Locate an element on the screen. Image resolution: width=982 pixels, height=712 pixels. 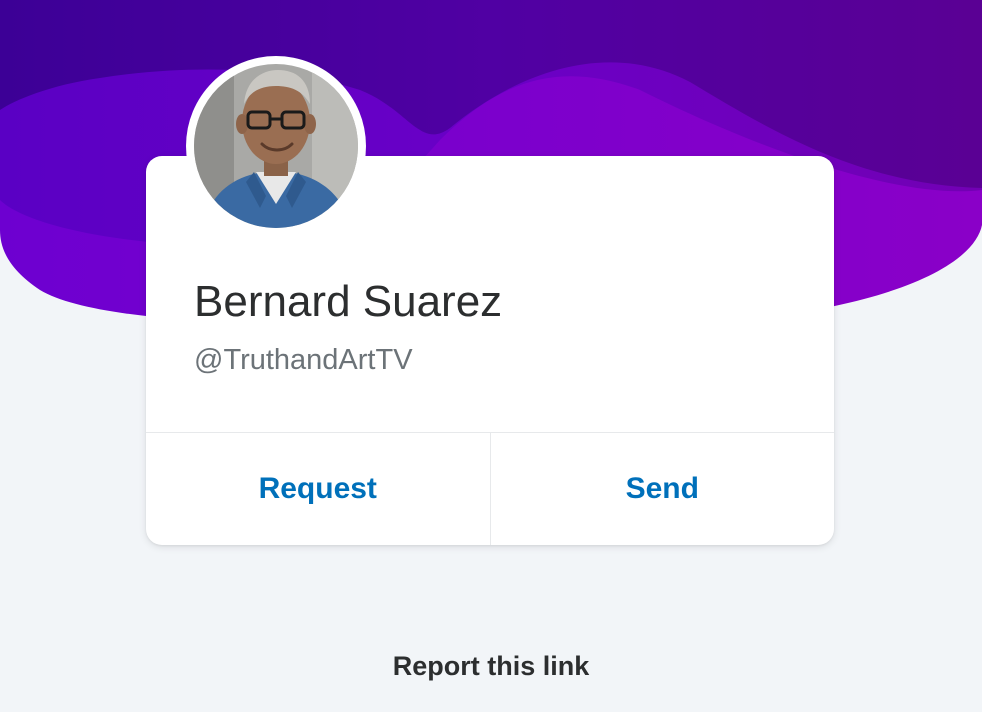
profile-handle: @TruthandArtTV is located at coordinates (303, 360).